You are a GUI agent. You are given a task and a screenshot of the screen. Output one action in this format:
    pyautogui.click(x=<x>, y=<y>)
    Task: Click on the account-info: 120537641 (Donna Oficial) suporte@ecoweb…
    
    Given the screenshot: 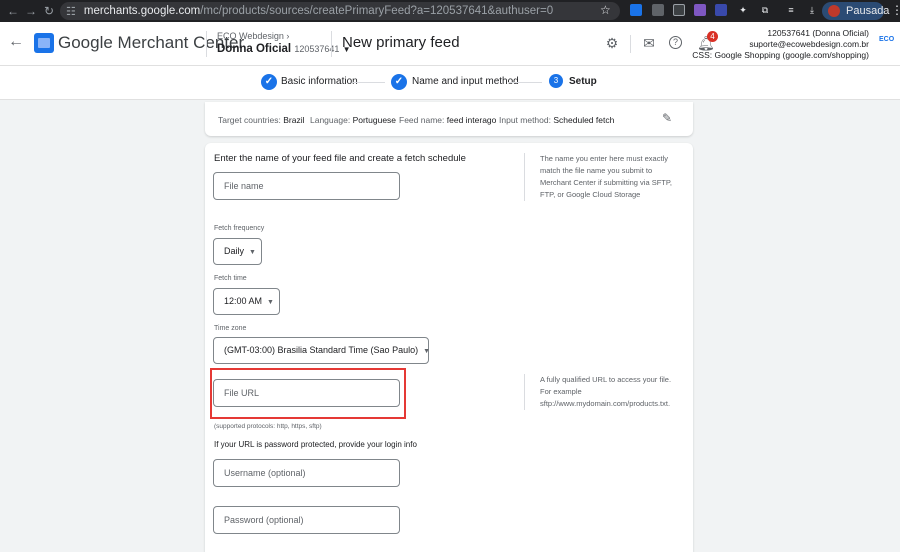 What is the action you would take?
    pyautogui.click(x=780, y=44)
    